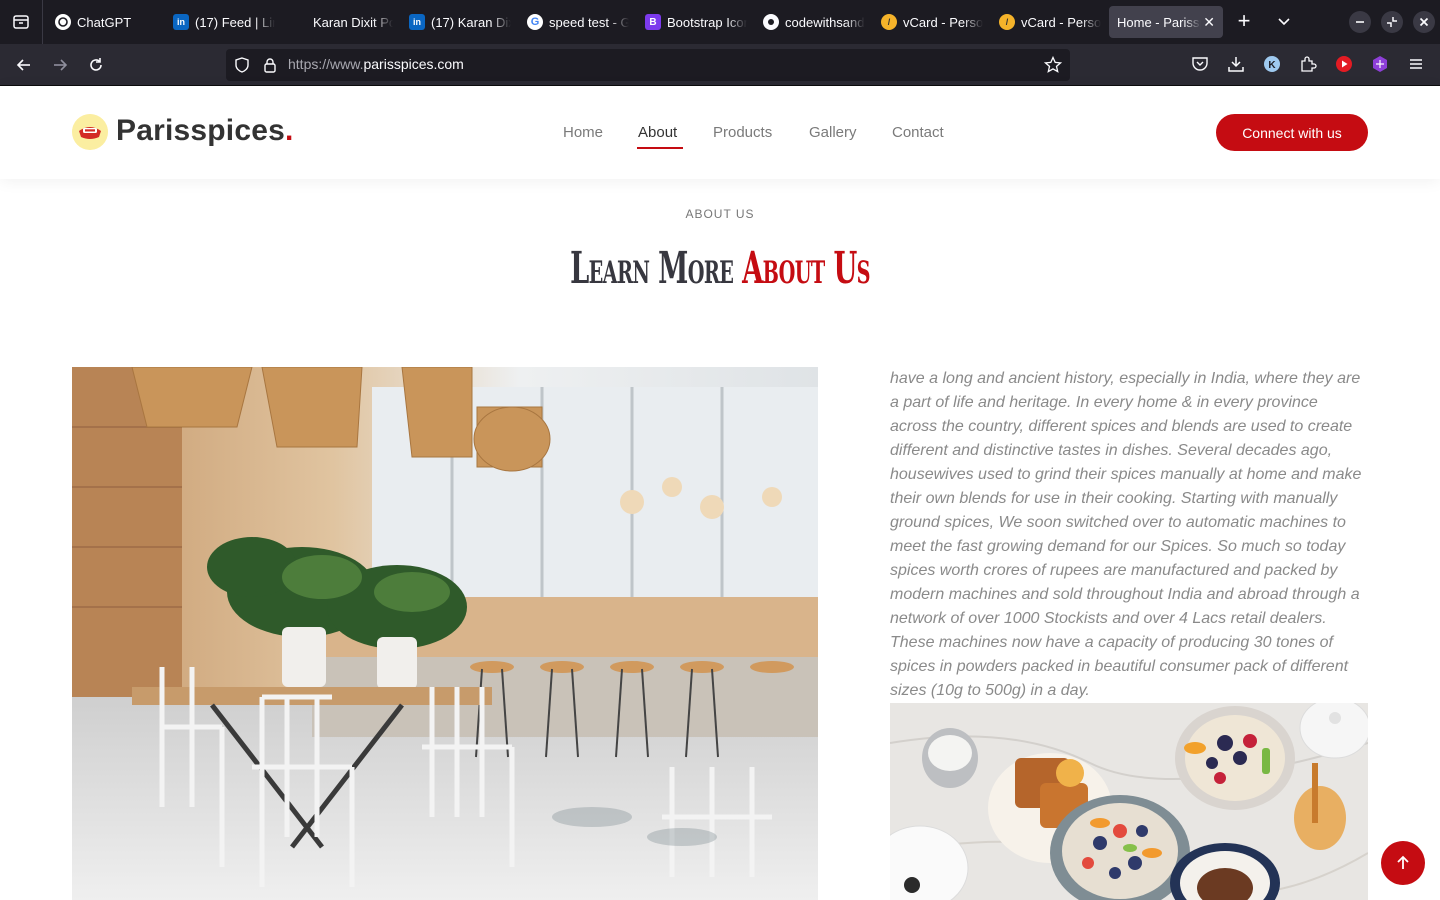 The height and width of the screenshot is (900, 1440). What do you see at coordinates (660, 148) in the screenshot?
I see `active-nav-indicator` at bounding box center [660, 148].